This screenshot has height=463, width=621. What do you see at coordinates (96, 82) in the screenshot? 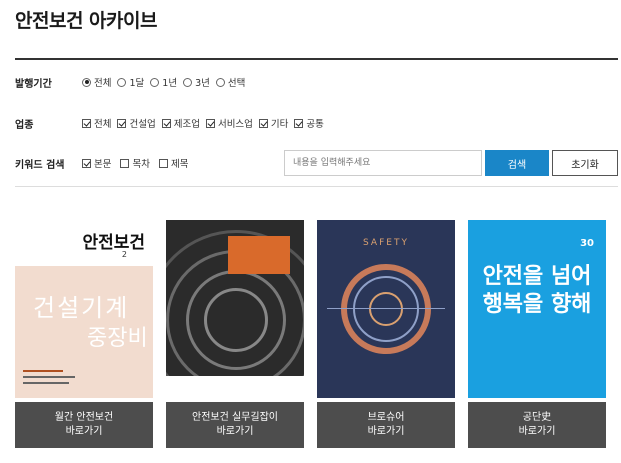
I see `period-option-all: 전체` at bounding box center [96, 82].